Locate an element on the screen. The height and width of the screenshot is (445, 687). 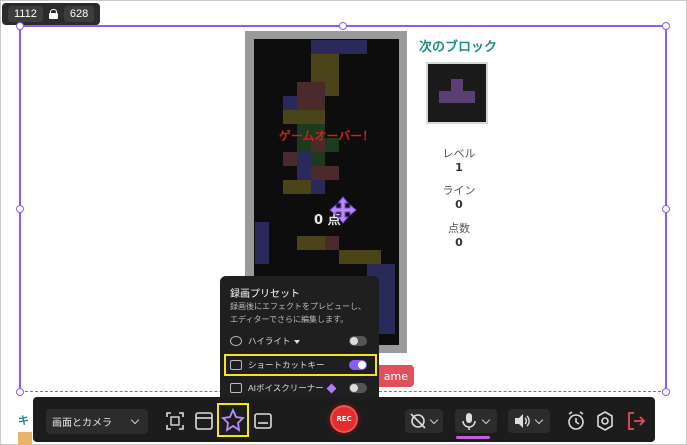
level-value: 1 is located at coordinates (459, 167).